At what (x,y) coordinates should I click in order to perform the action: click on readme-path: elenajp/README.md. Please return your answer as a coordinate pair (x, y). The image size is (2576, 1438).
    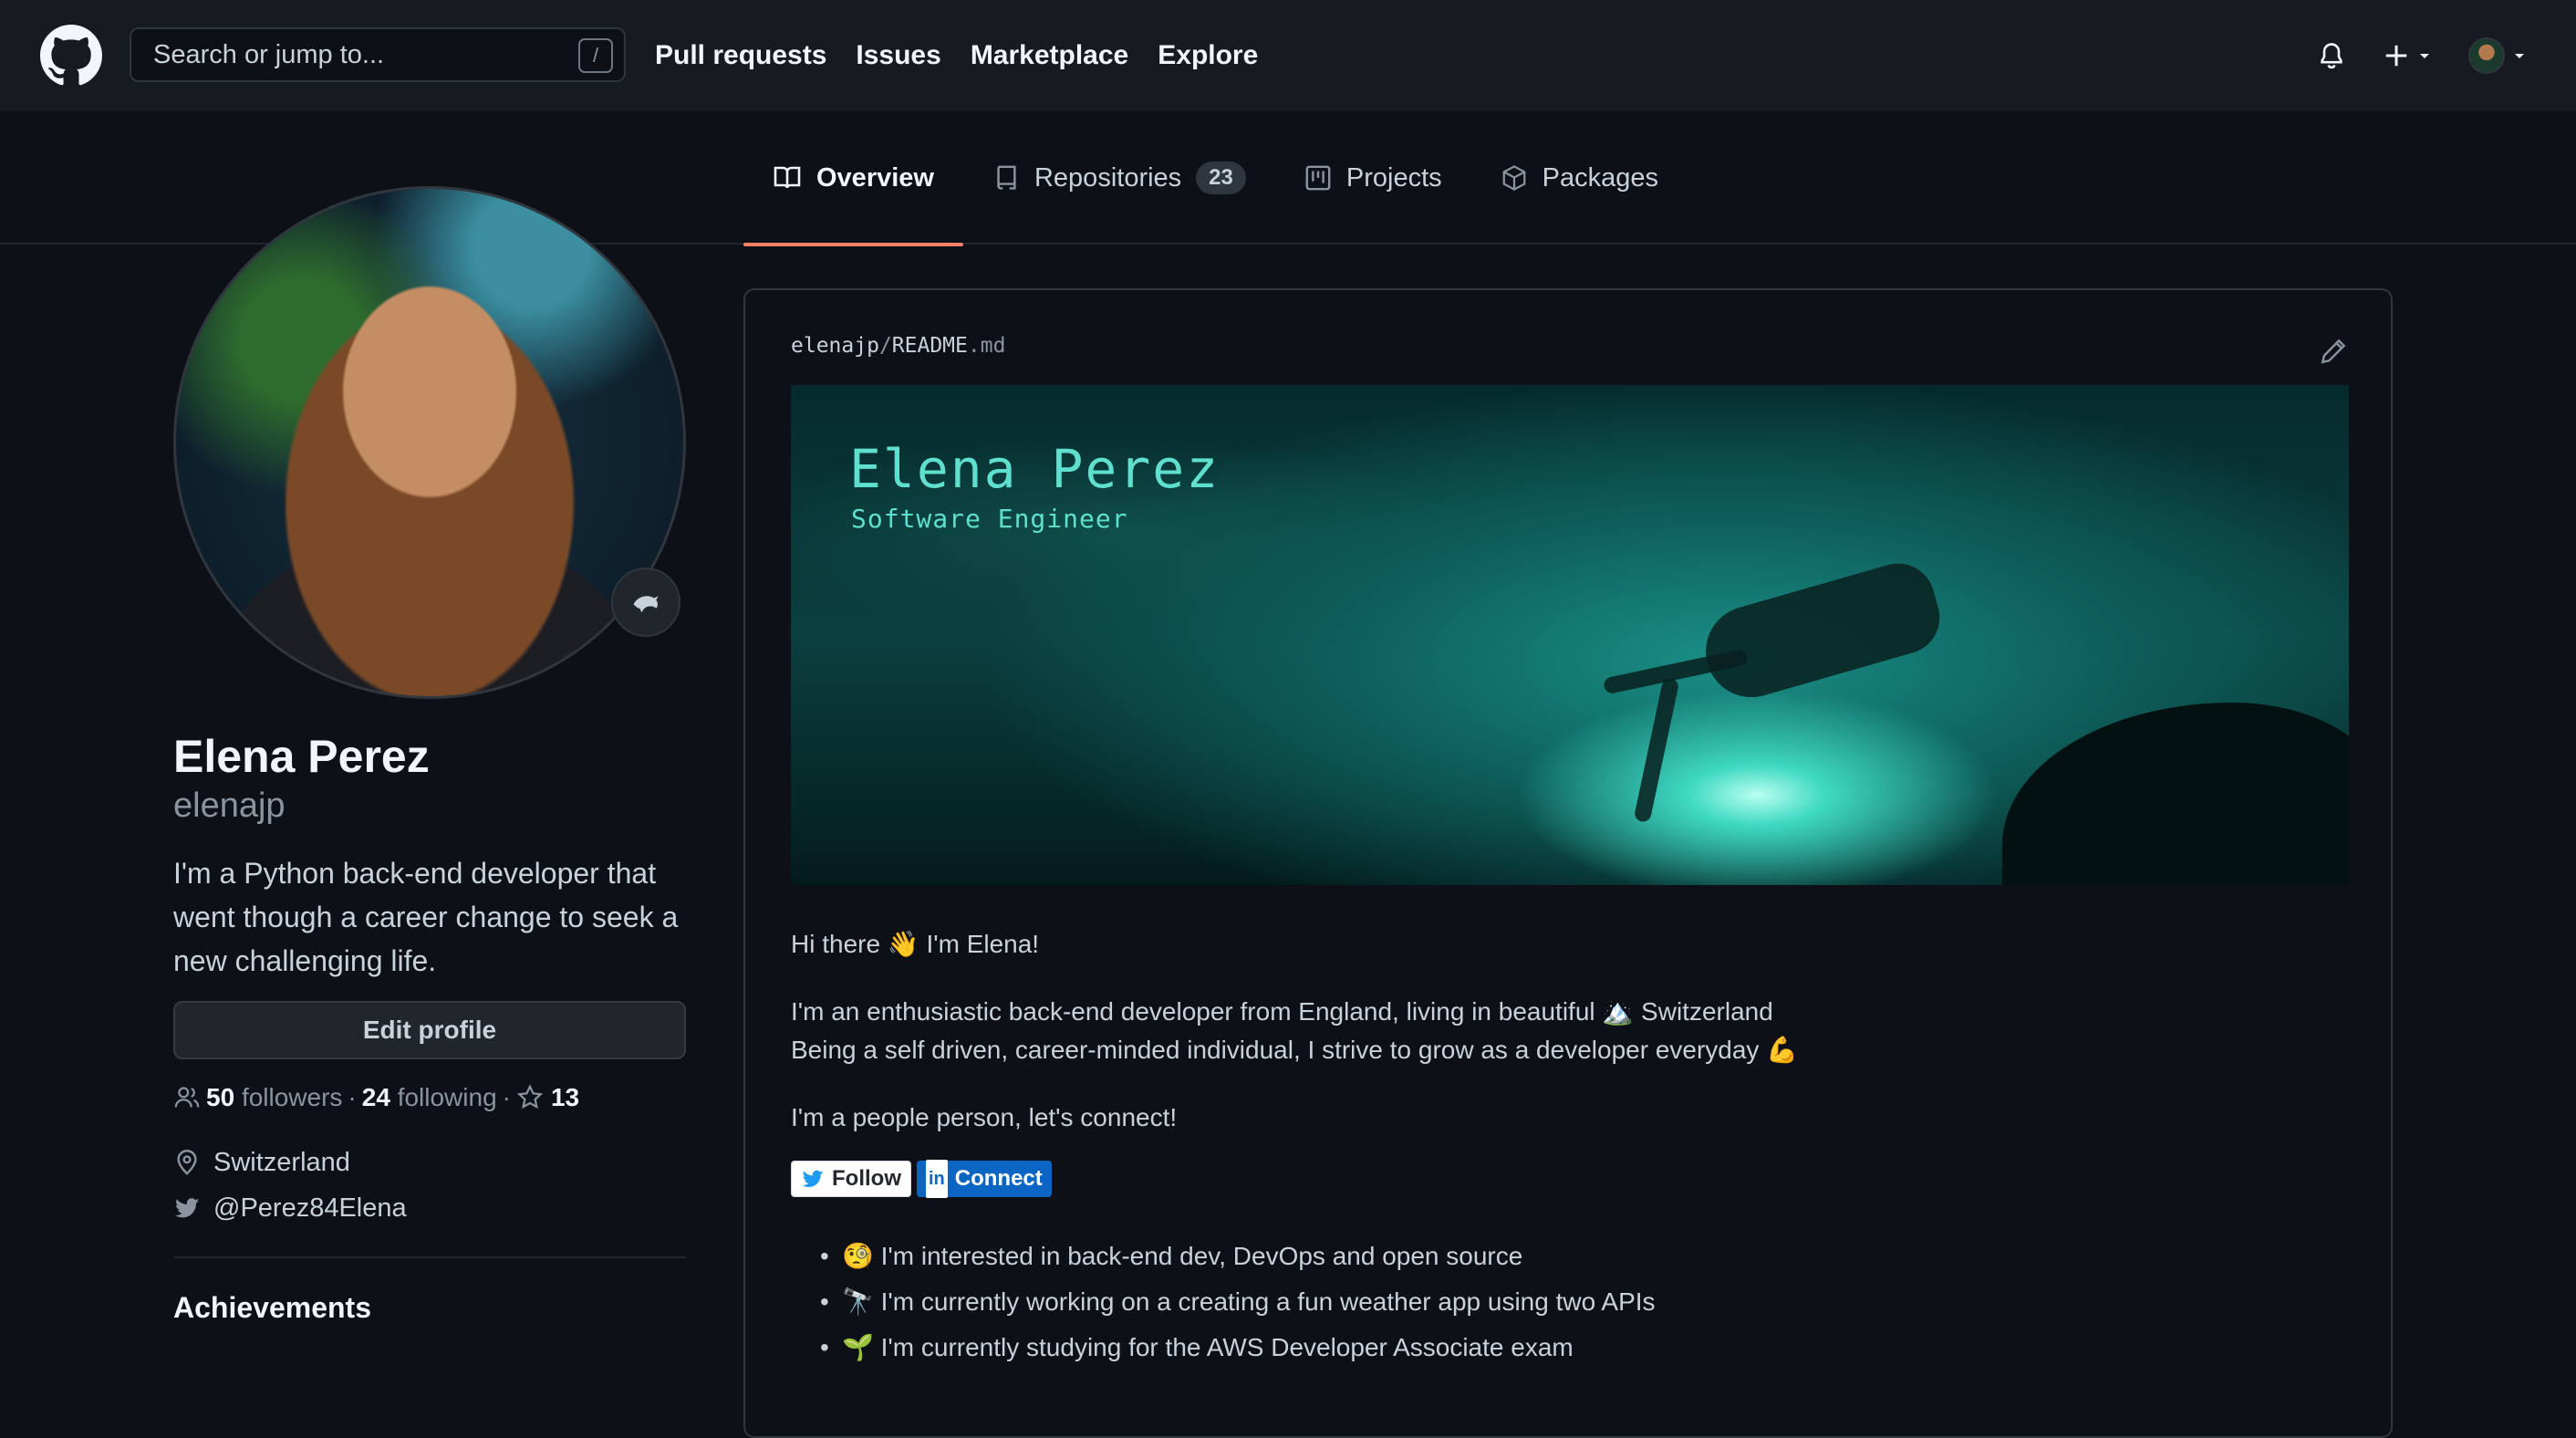
    Looking at the image, I should click on (1568, 346).